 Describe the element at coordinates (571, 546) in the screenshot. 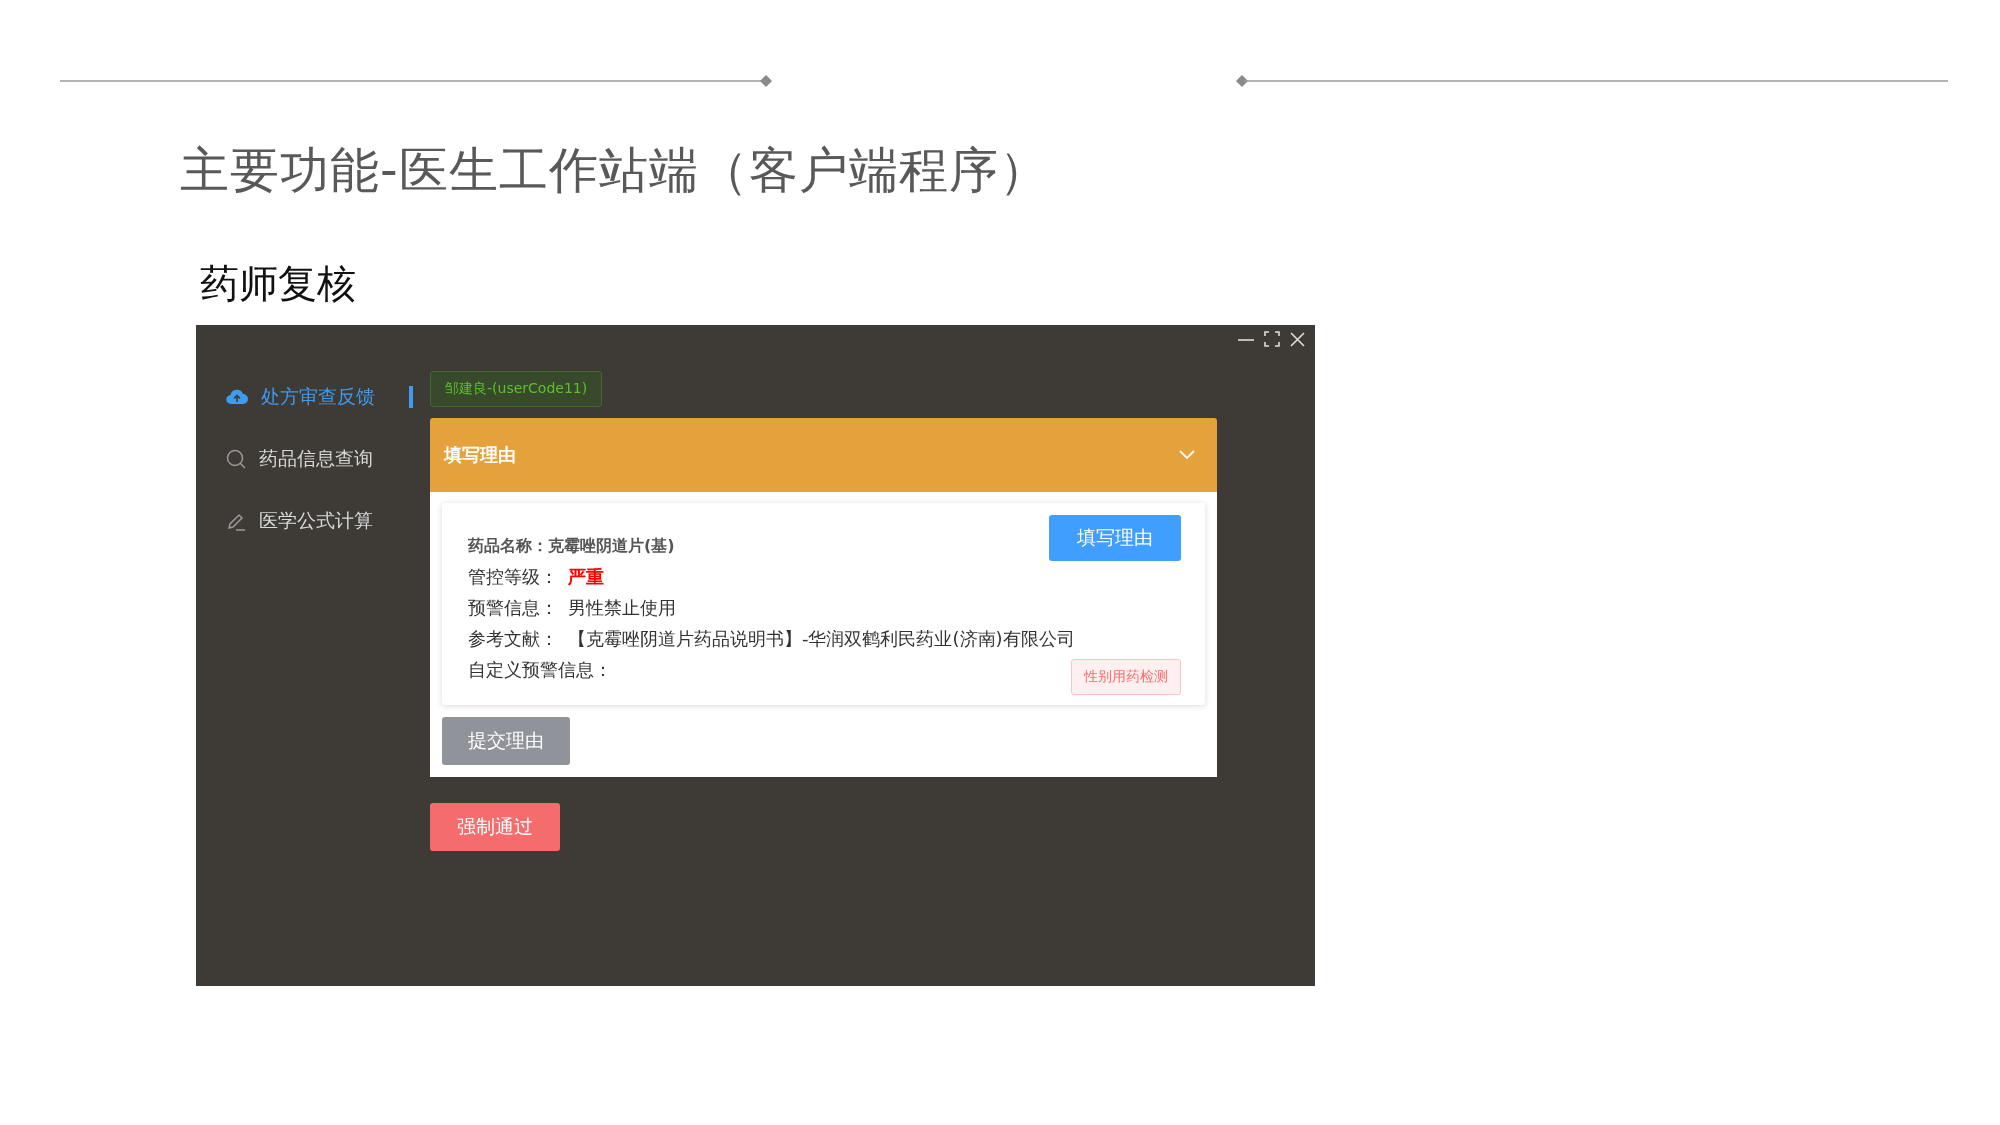

I see `drug-name: 药品名称：克霉唑阴道片(基)` at that location.